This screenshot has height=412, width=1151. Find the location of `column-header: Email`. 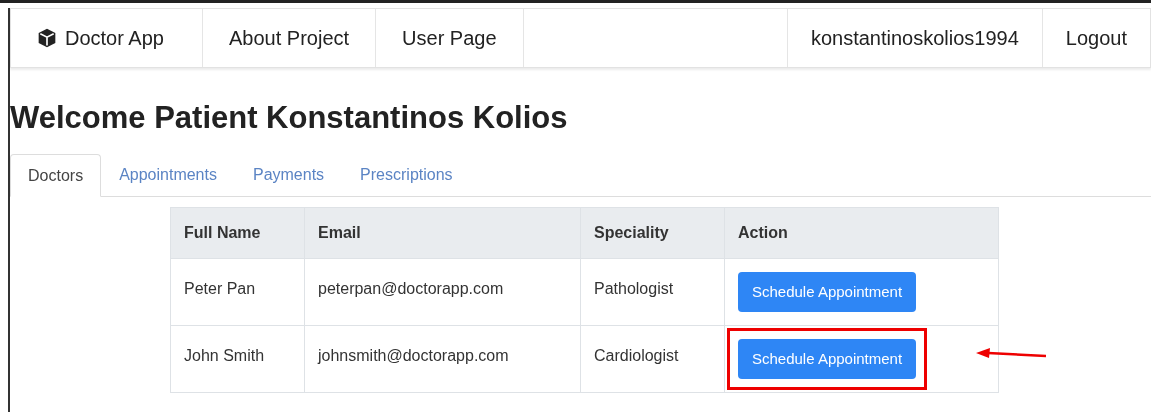

column-header: Email is located at coordinates (442, 233).